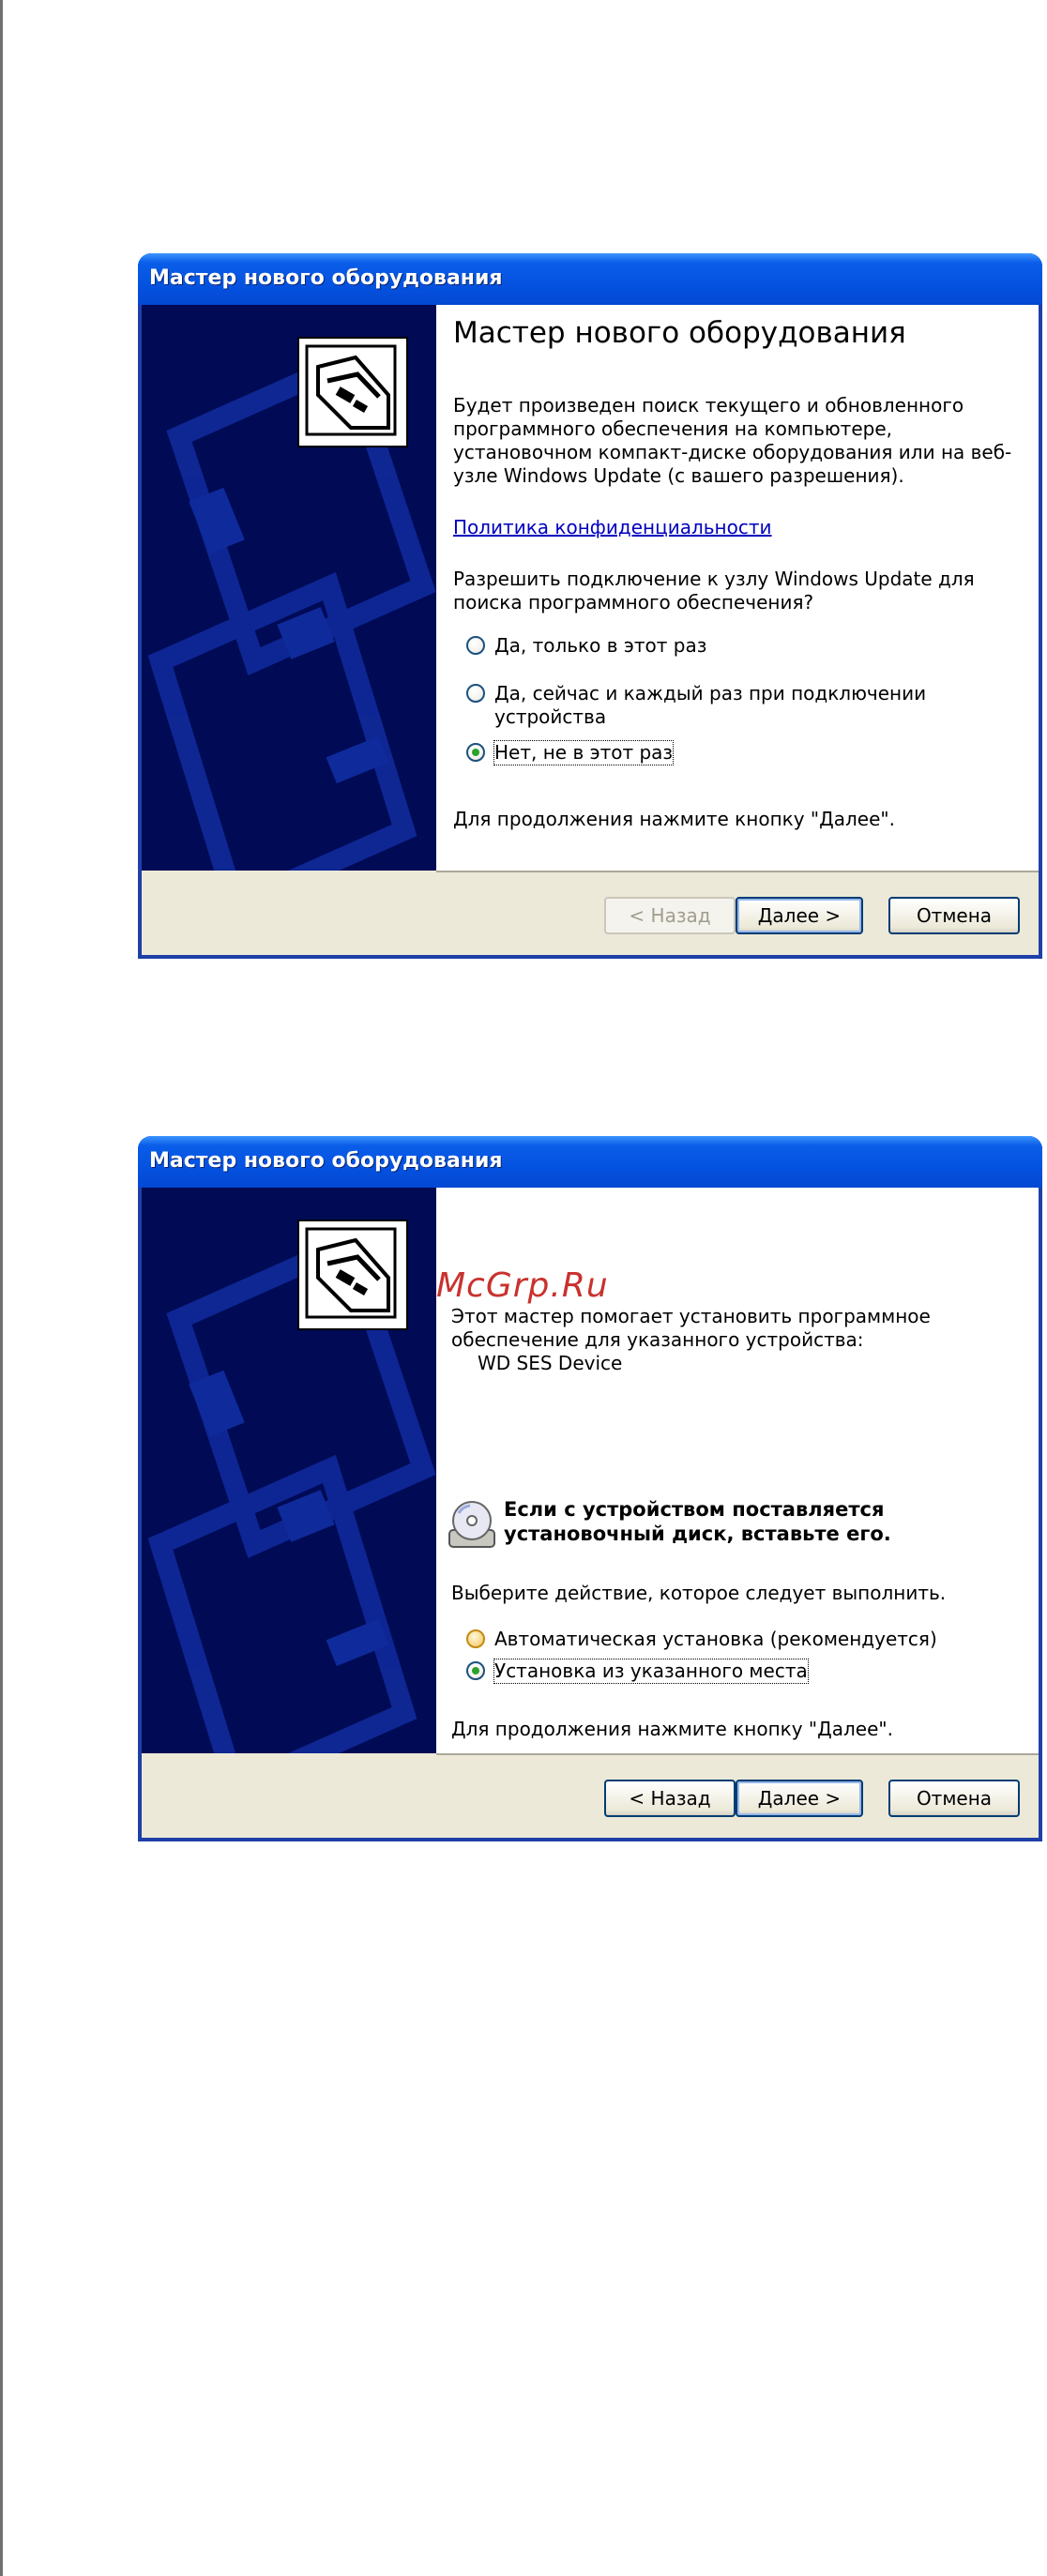  I want to click on radio-label: Автоматическая установка (рекомендуется), so click(716, 1639).